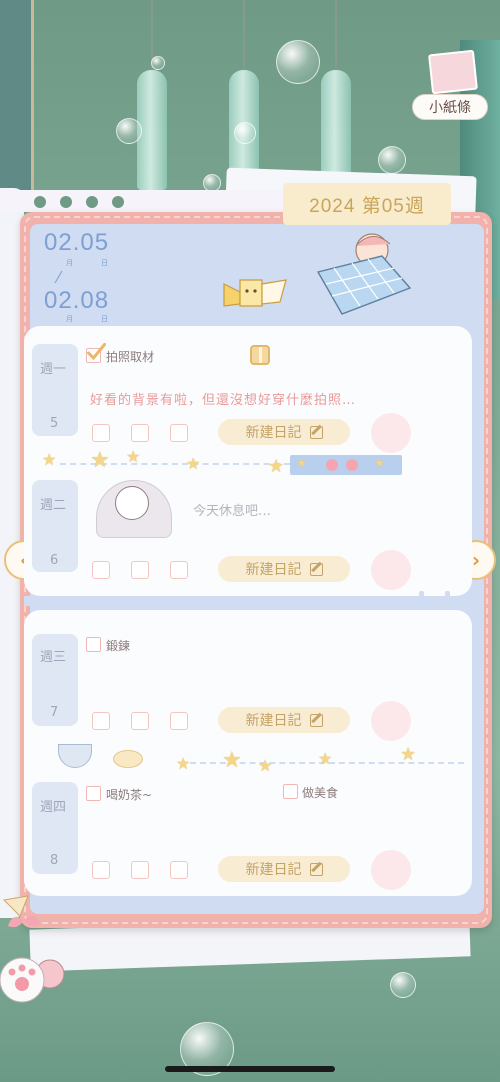  I want to click on day-number: 5, so click(54, 423).